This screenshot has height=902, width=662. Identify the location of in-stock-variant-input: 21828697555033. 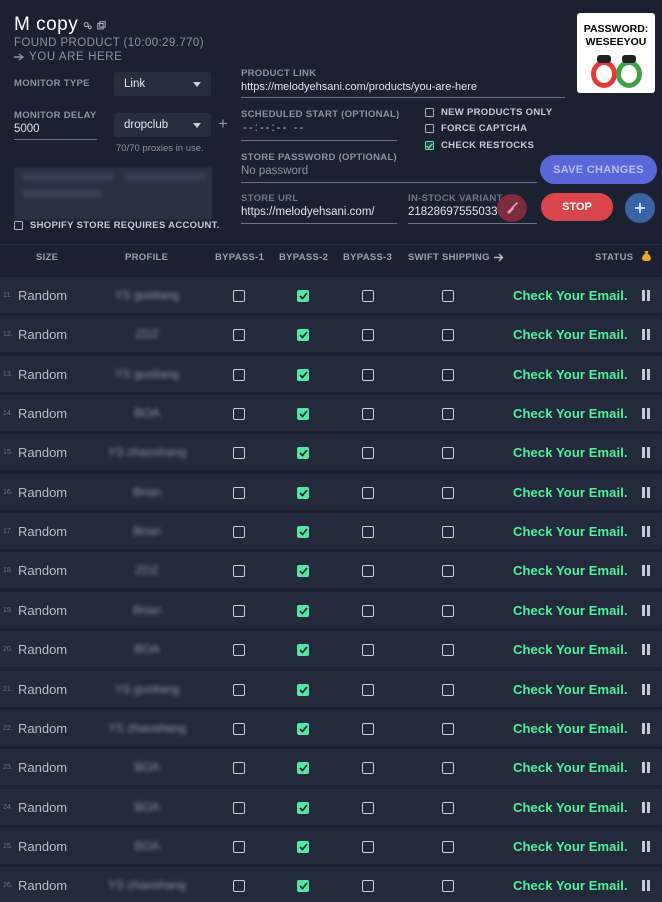
(453, 212).